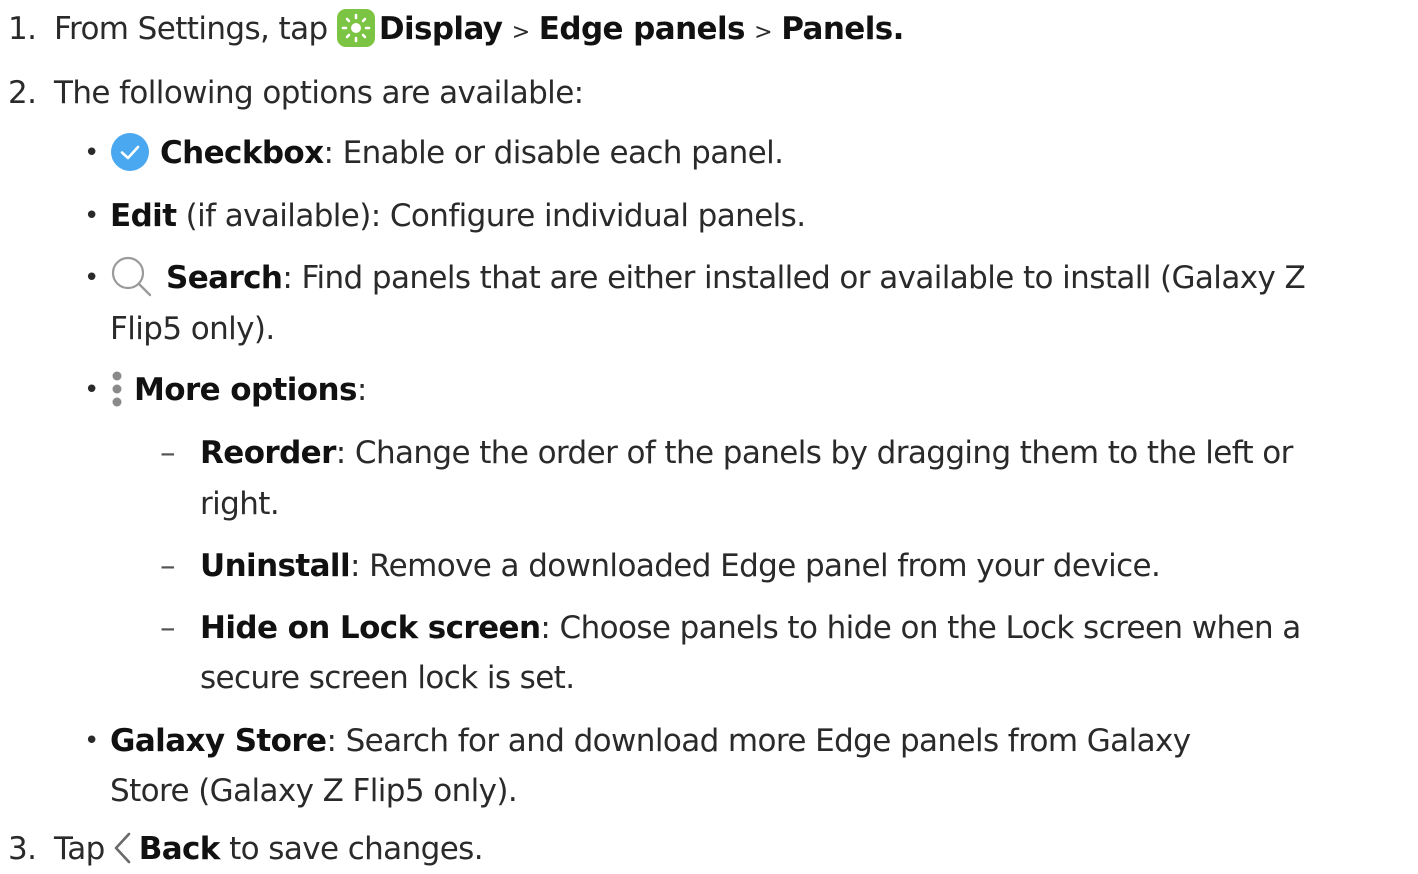 The image size is (1418, 874). Describe the element at coordinates (179, 849) in the screenshot. I see `back-label: Back` at that location.